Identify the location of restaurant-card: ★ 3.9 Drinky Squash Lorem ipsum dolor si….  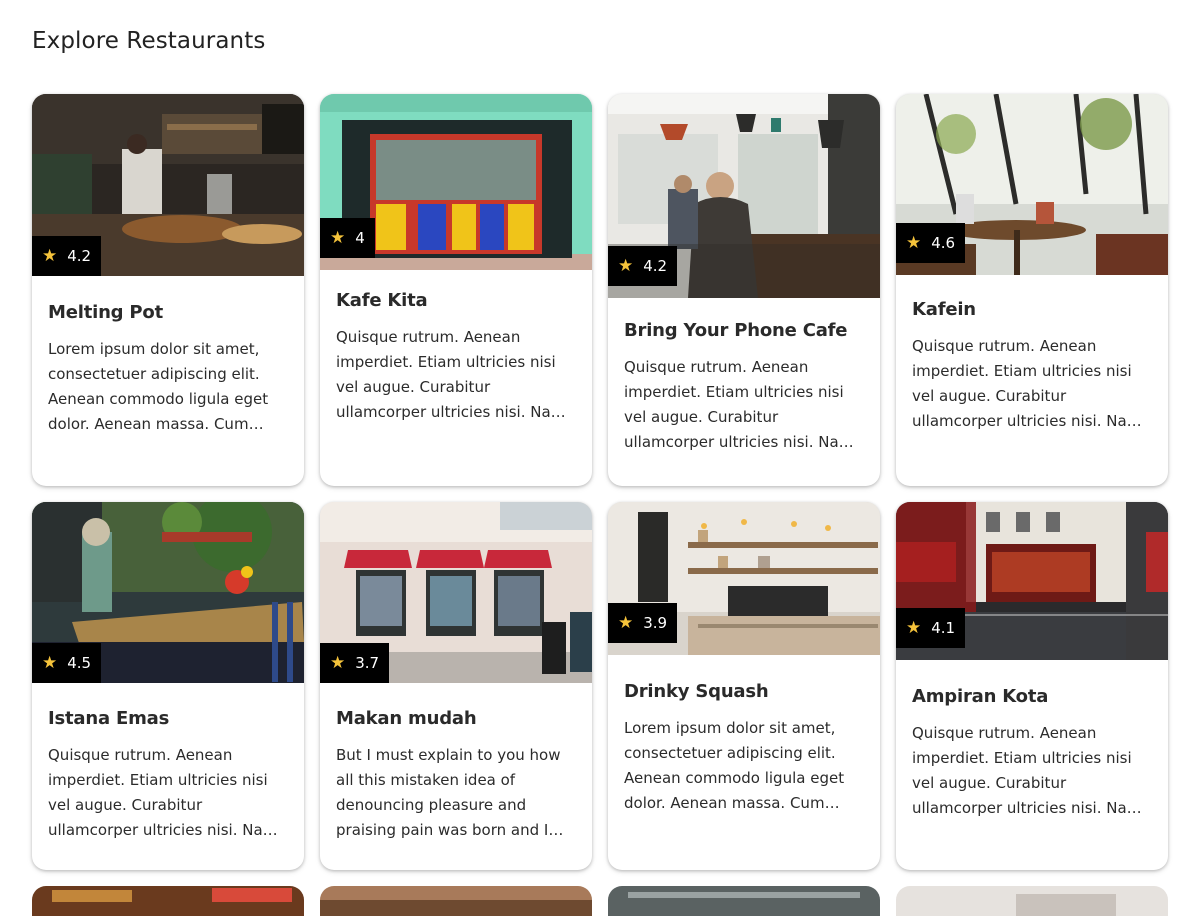
(744, 686).